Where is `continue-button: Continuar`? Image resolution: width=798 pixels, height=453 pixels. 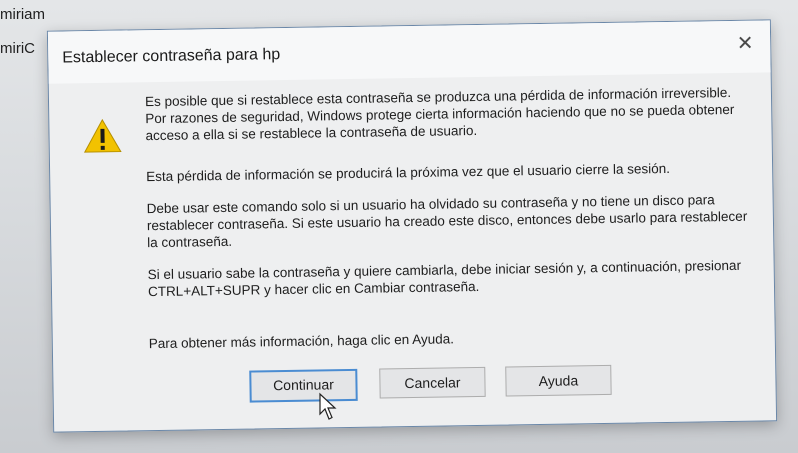 continue-button: Continuar is located at coordinates (303, 385).